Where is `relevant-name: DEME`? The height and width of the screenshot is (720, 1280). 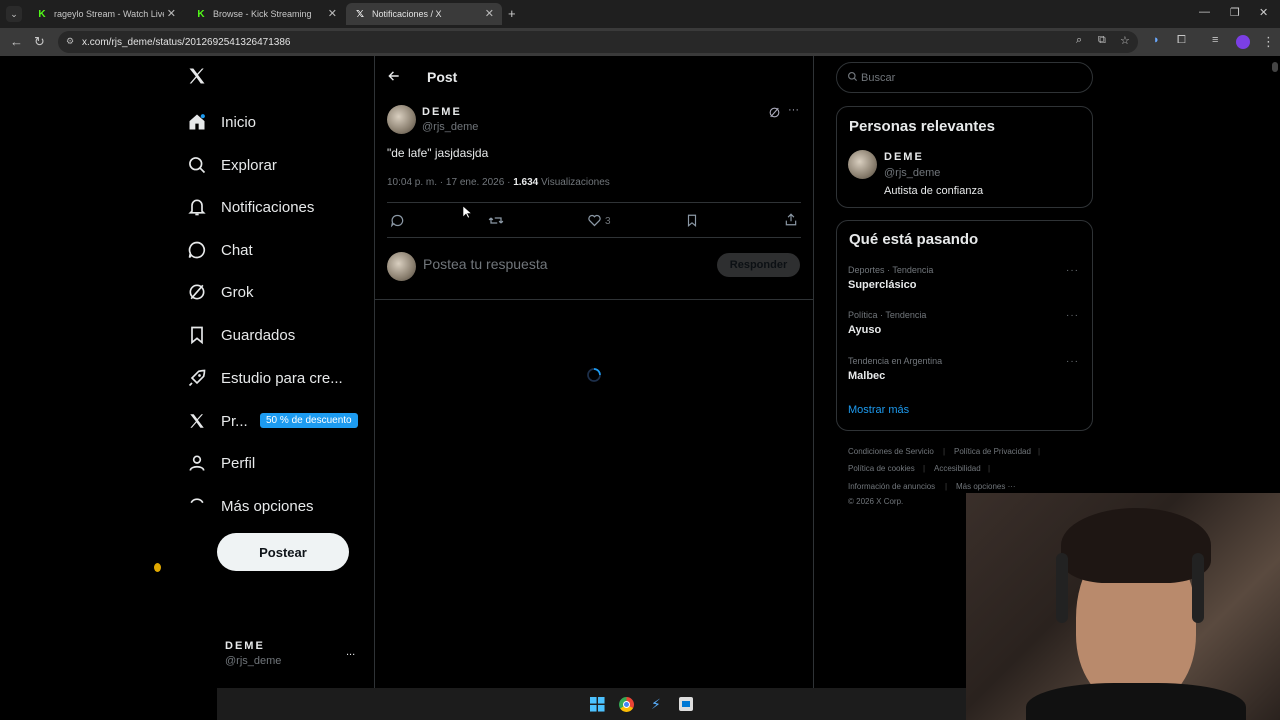
relevant-name: DEME is located at coordinates (904, 157).